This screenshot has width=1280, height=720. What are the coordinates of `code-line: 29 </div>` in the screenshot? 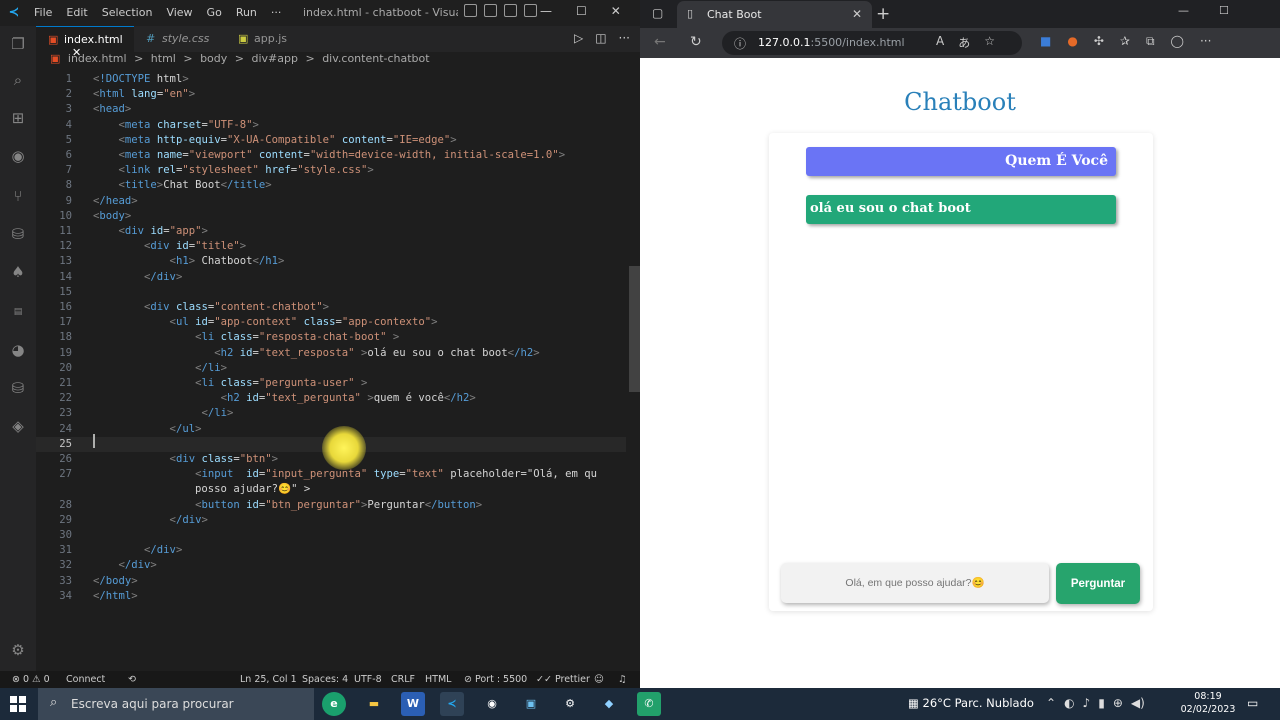 It's located at (331, 520).